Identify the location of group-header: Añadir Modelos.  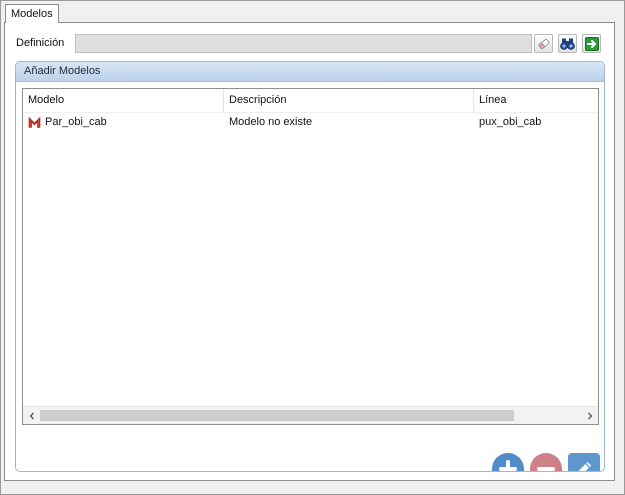
(310, 72).